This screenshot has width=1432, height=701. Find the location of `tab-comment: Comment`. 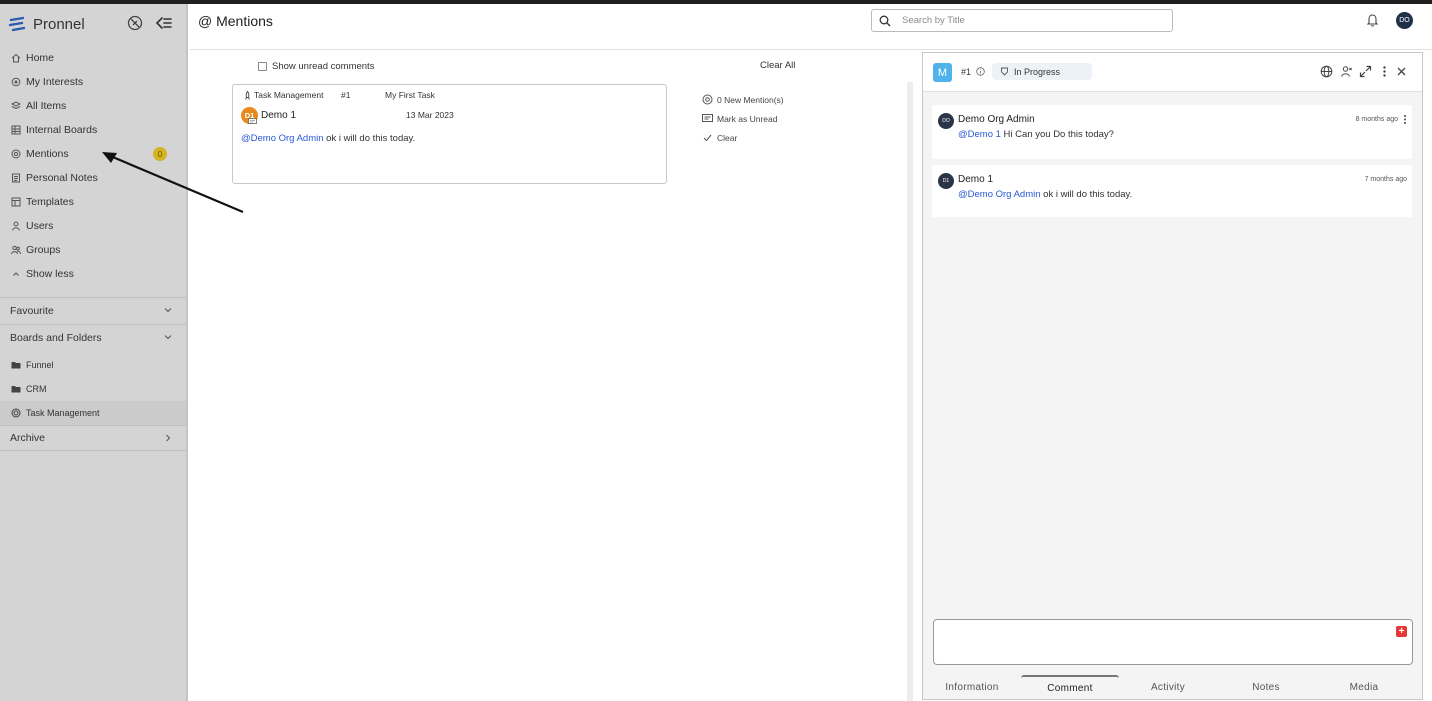

tab-comment: Comment is located at coordinates (1070, 687).